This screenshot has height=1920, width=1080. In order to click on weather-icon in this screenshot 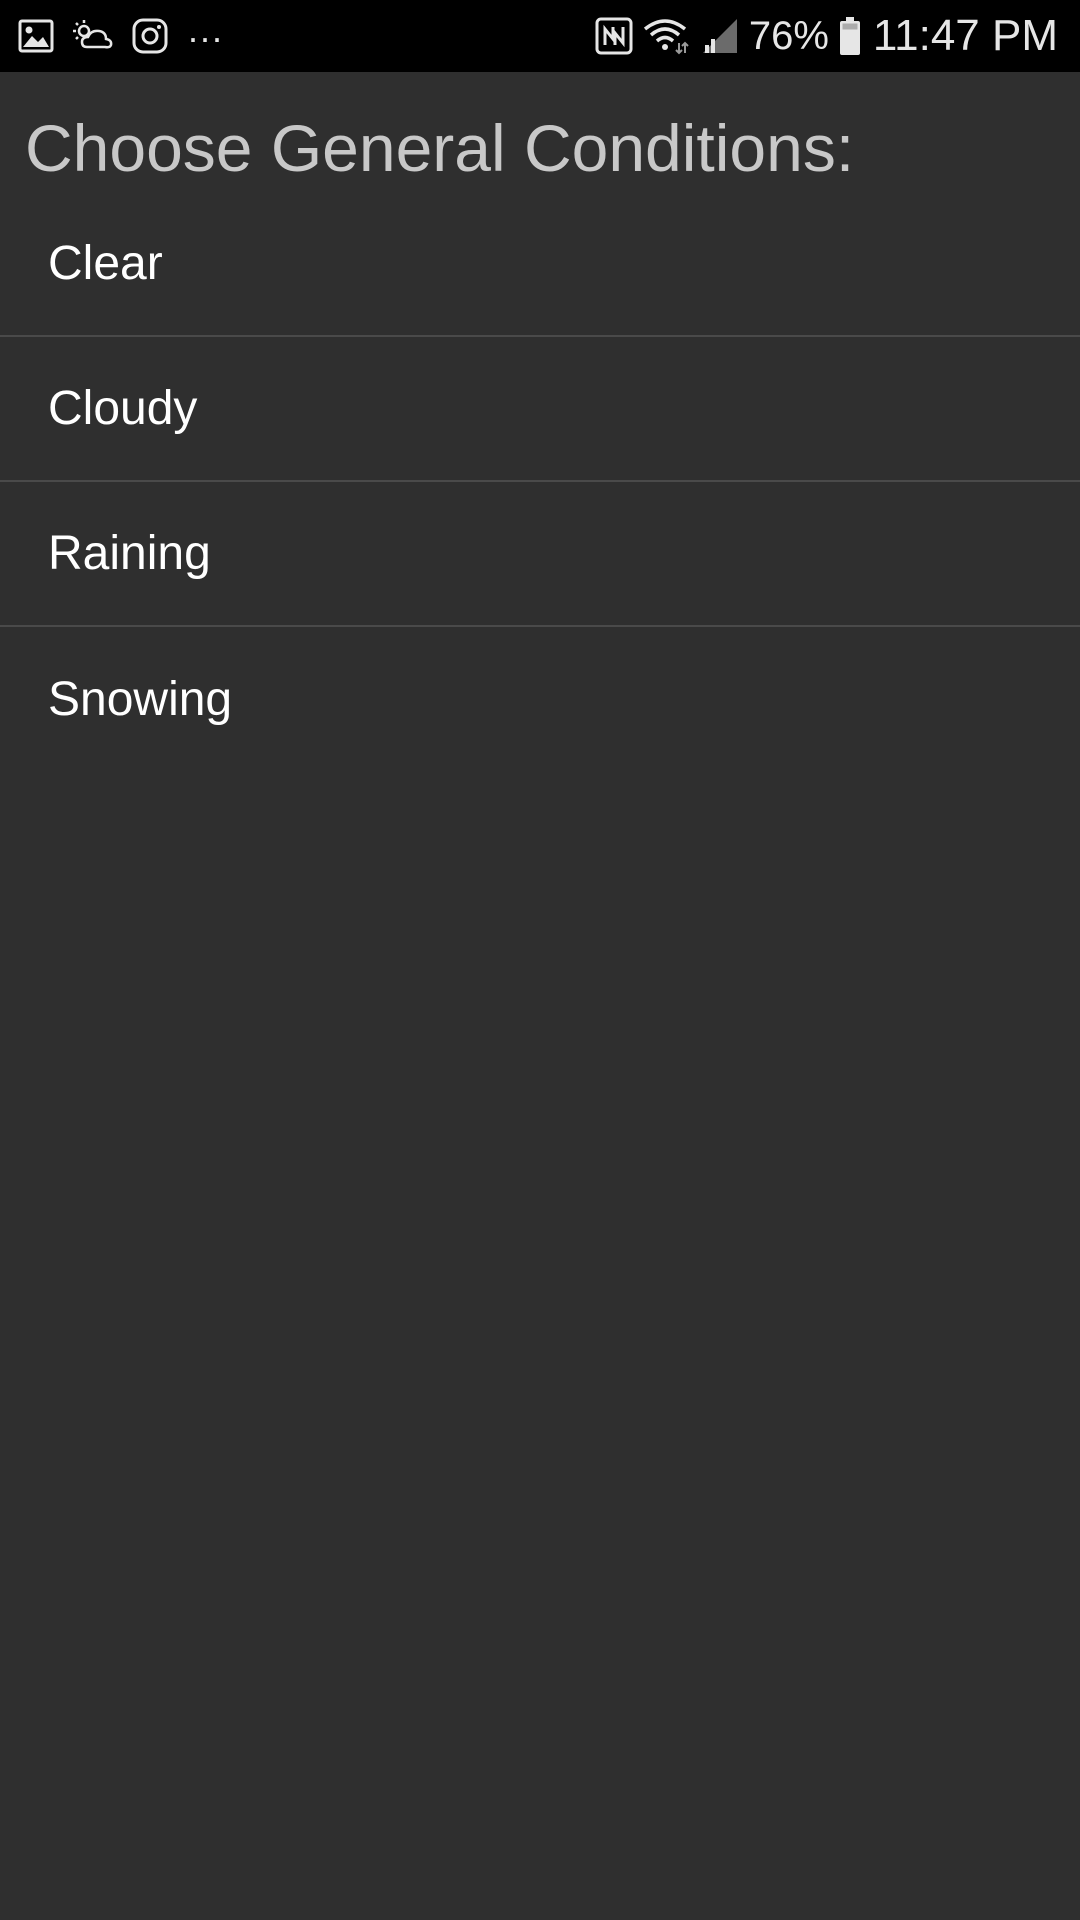, I will do `click(93, 36)`.